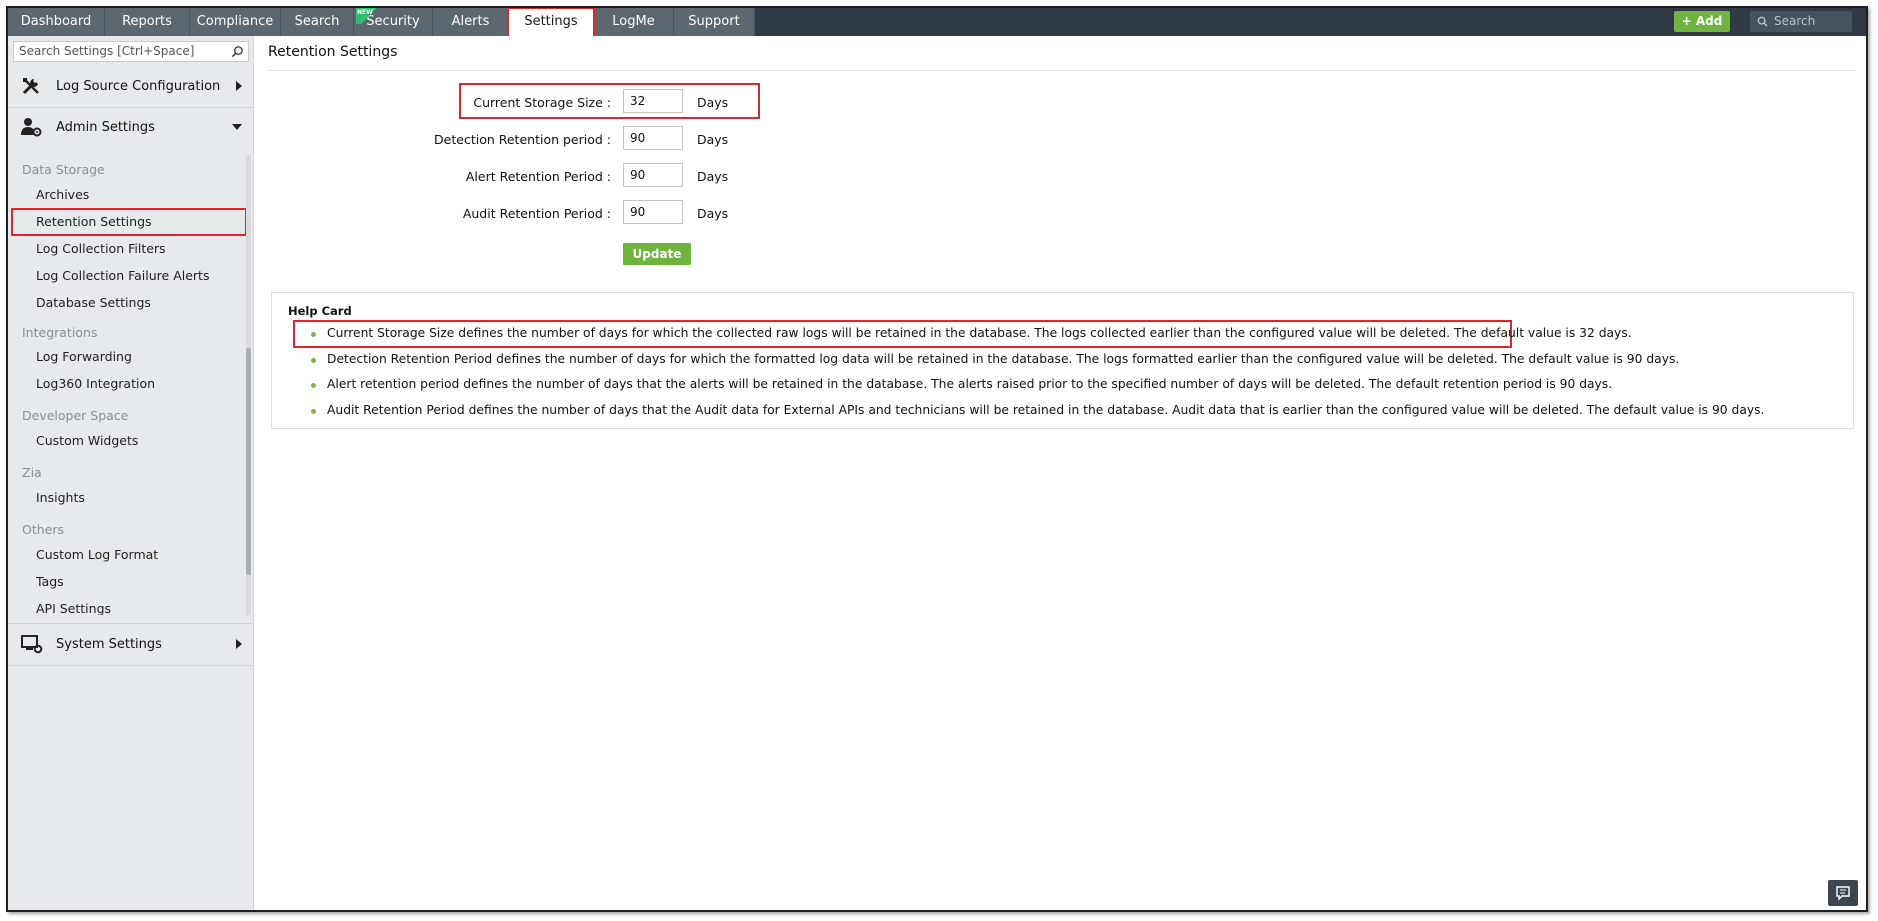  Describe the element at coordinates (542, 102) in the screenshot. I see `storage-size-label: Current Storage Size :` at that location.